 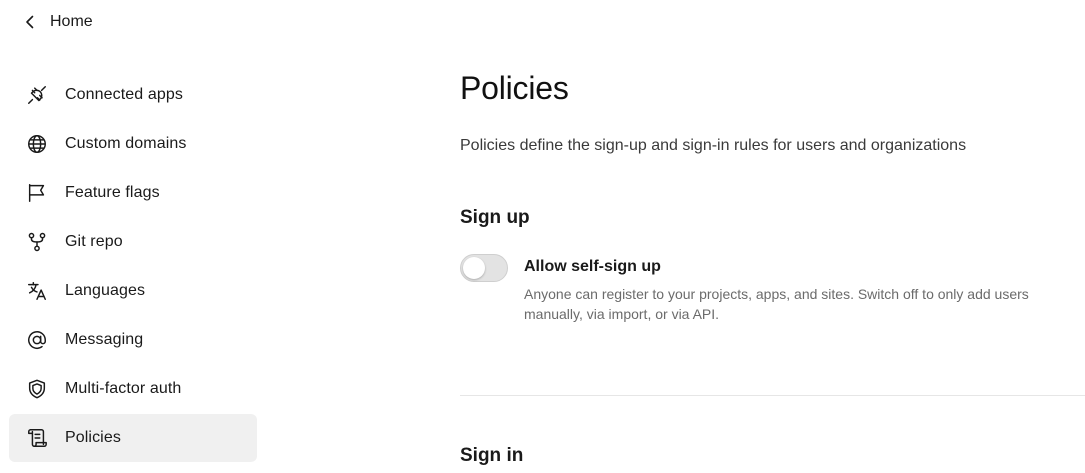 I want to click on sidebar-item-label: Git repo, so click(x=94, y=241).